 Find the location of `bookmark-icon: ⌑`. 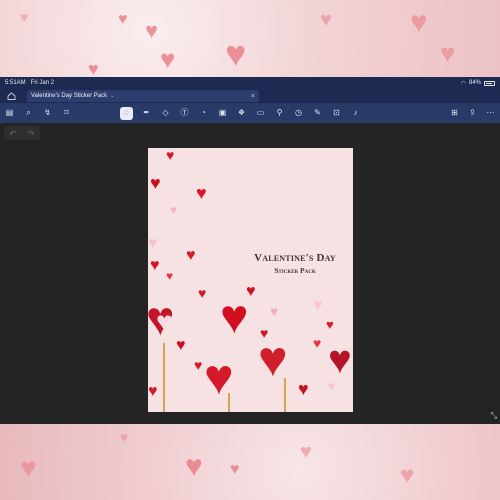

bookmark-icon: ⌑ is located at coordinates (66, 113).